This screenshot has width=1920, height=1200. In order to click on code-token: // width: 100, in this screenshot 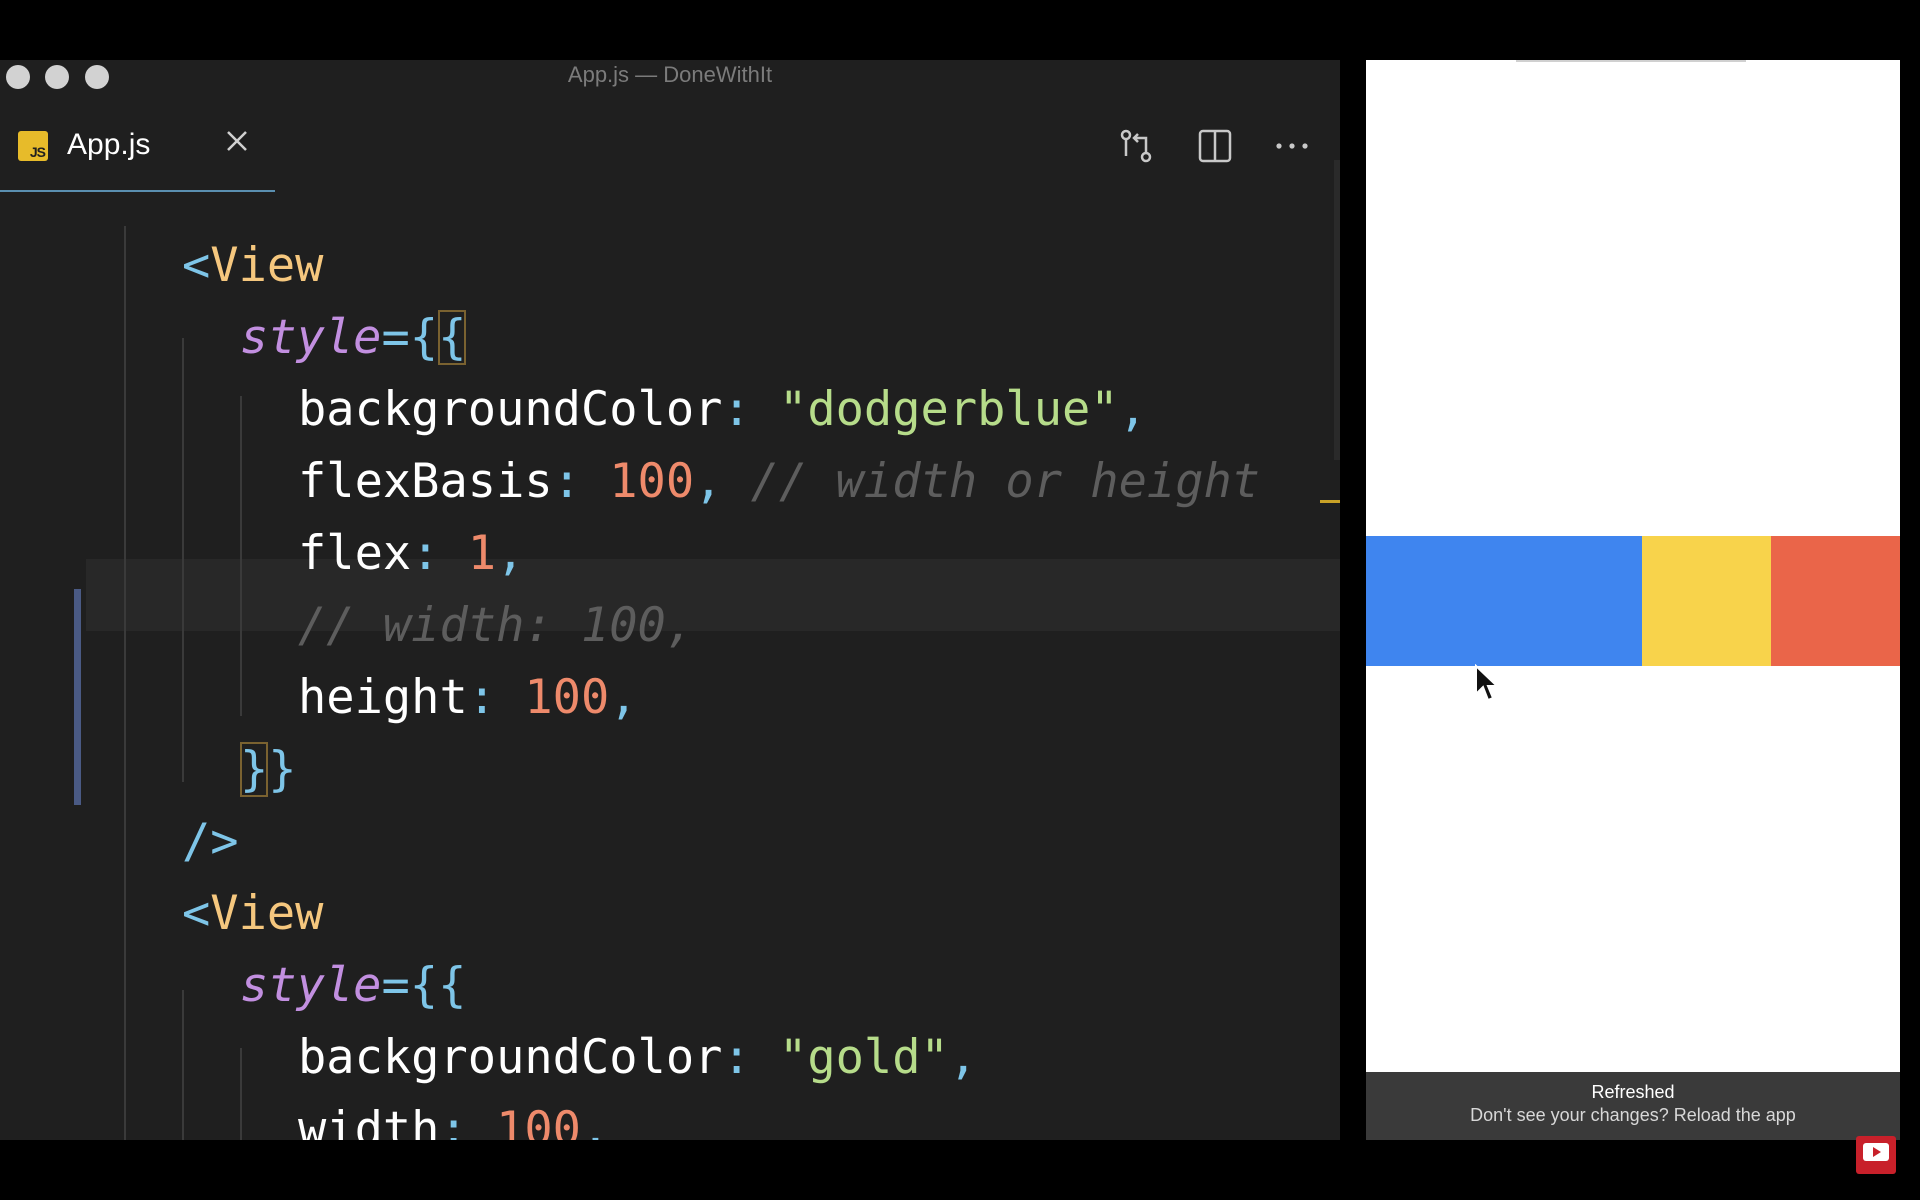, I will do `click(496, 625)`.